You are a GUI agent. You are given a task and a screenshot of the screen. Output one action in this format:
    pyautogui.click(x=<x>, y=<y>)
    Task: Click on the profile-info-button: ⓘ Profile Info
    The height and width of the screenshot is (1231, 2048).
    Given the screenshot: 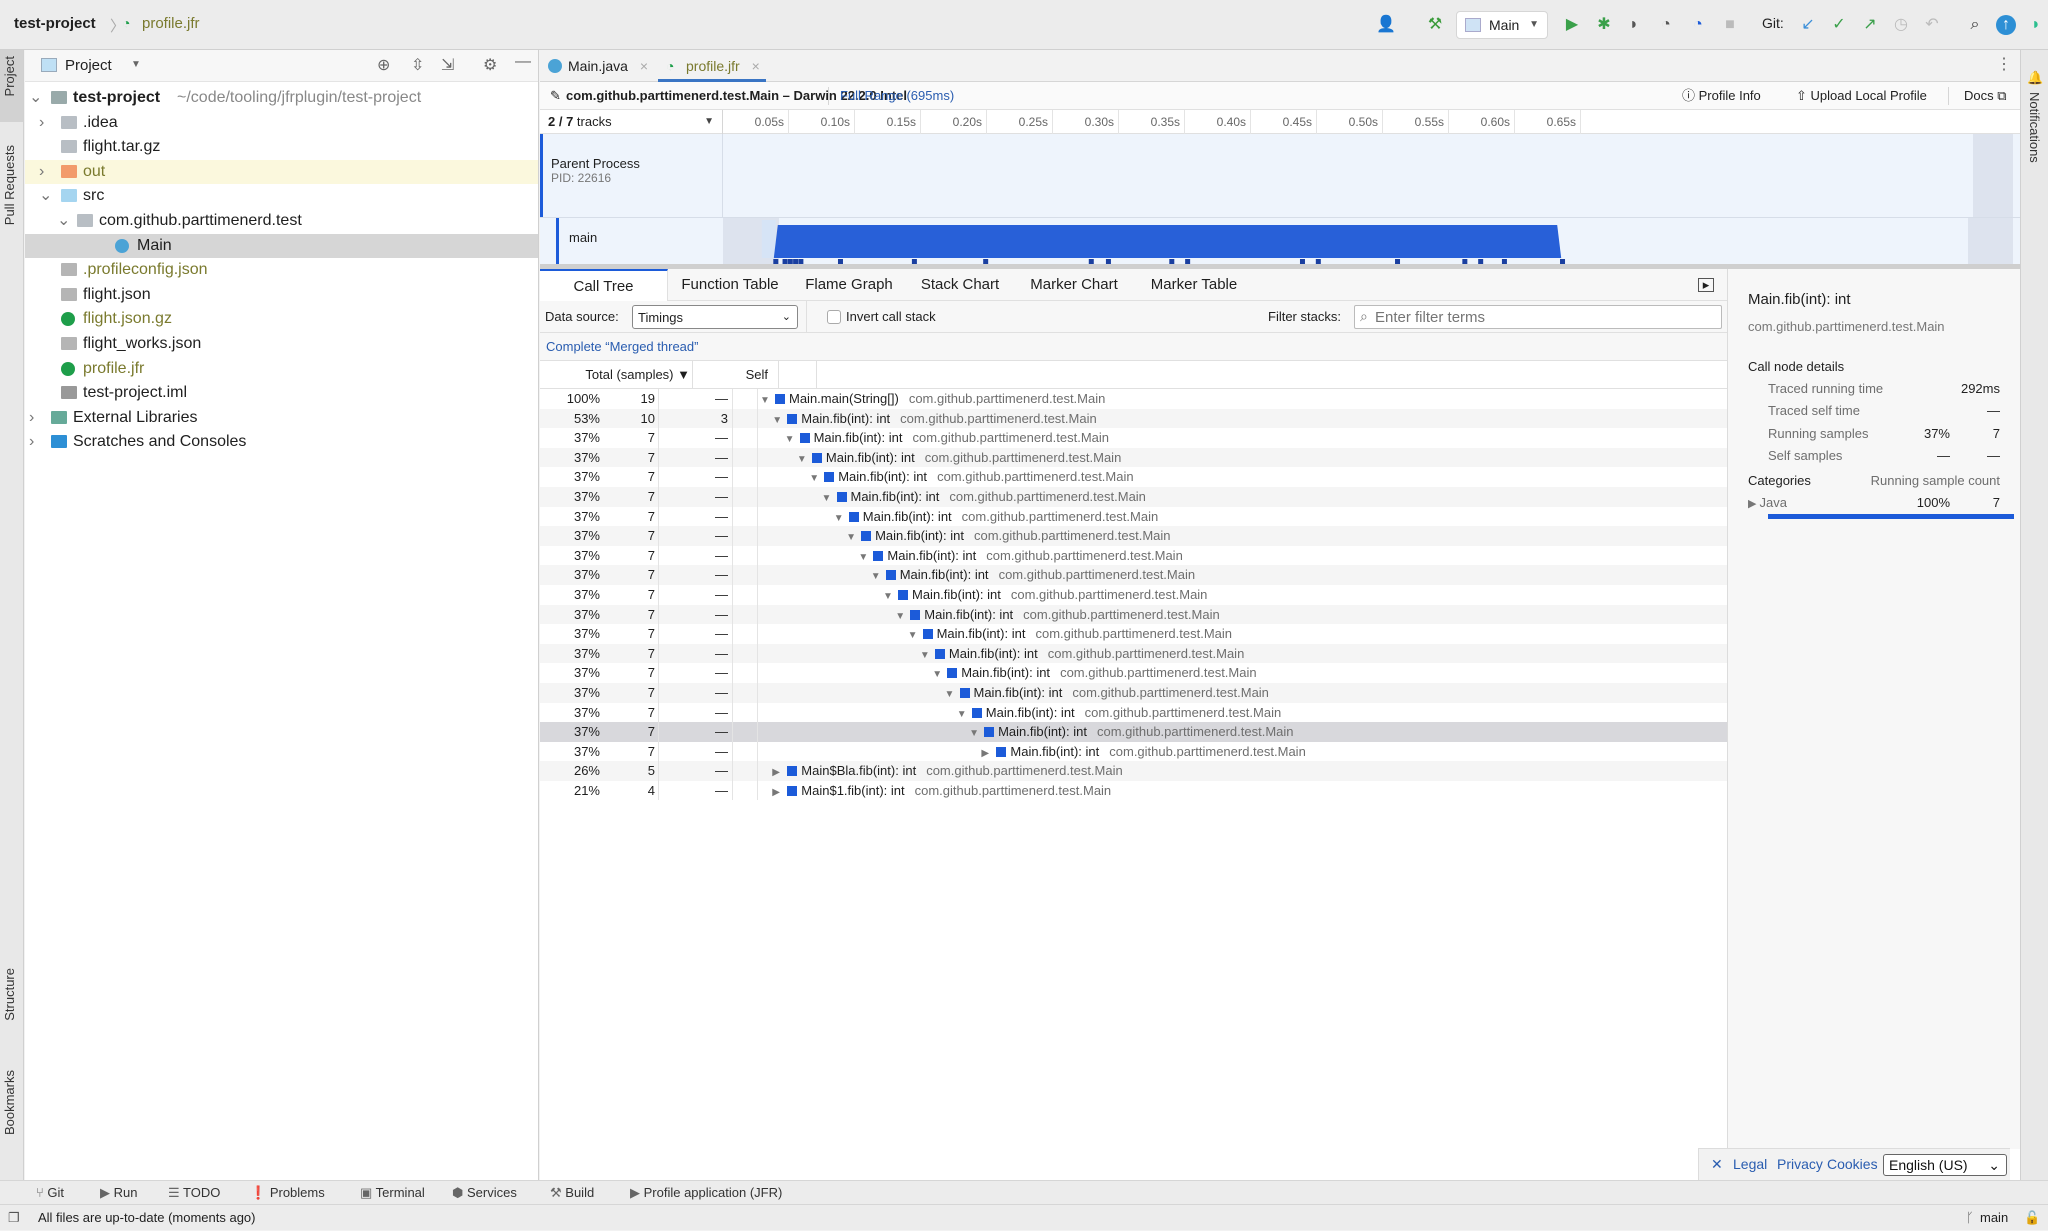 What is the action you would take?
    pyautogui.click(x=1721, y=96)
    